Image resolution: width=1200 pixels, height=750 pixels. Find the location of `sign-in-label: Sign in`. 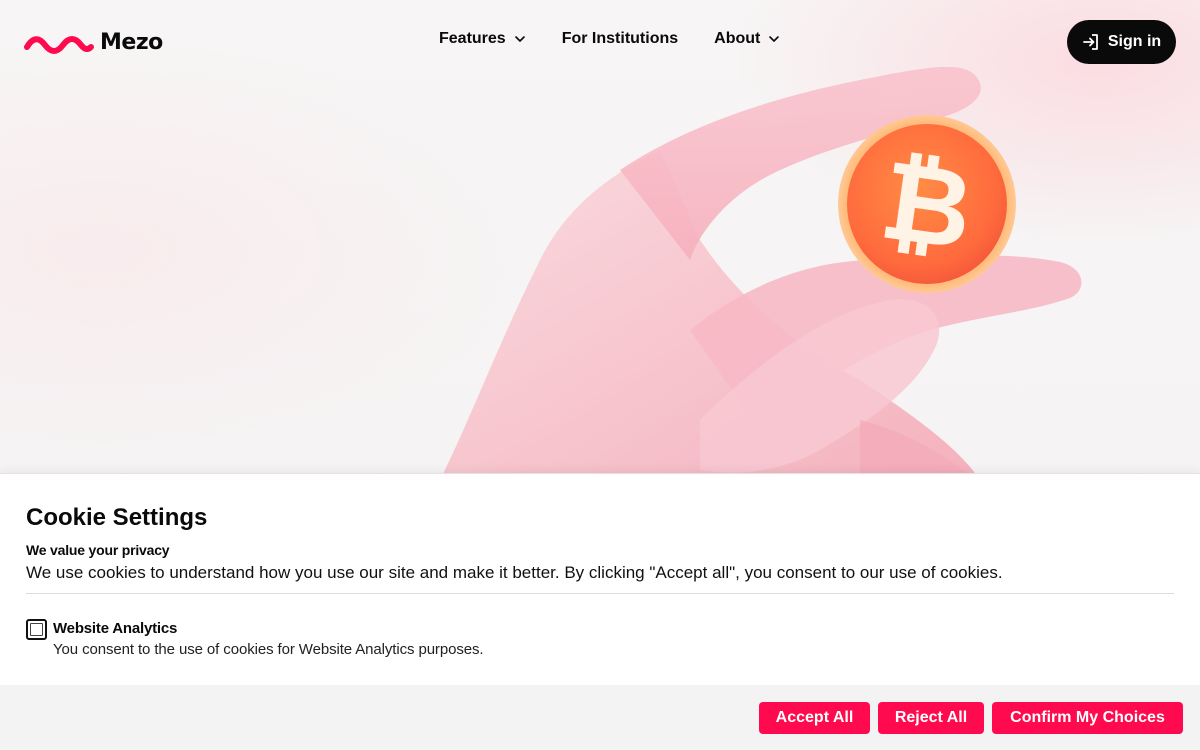

sign-in-label: Sign in is located at coordinates (1134, 41).